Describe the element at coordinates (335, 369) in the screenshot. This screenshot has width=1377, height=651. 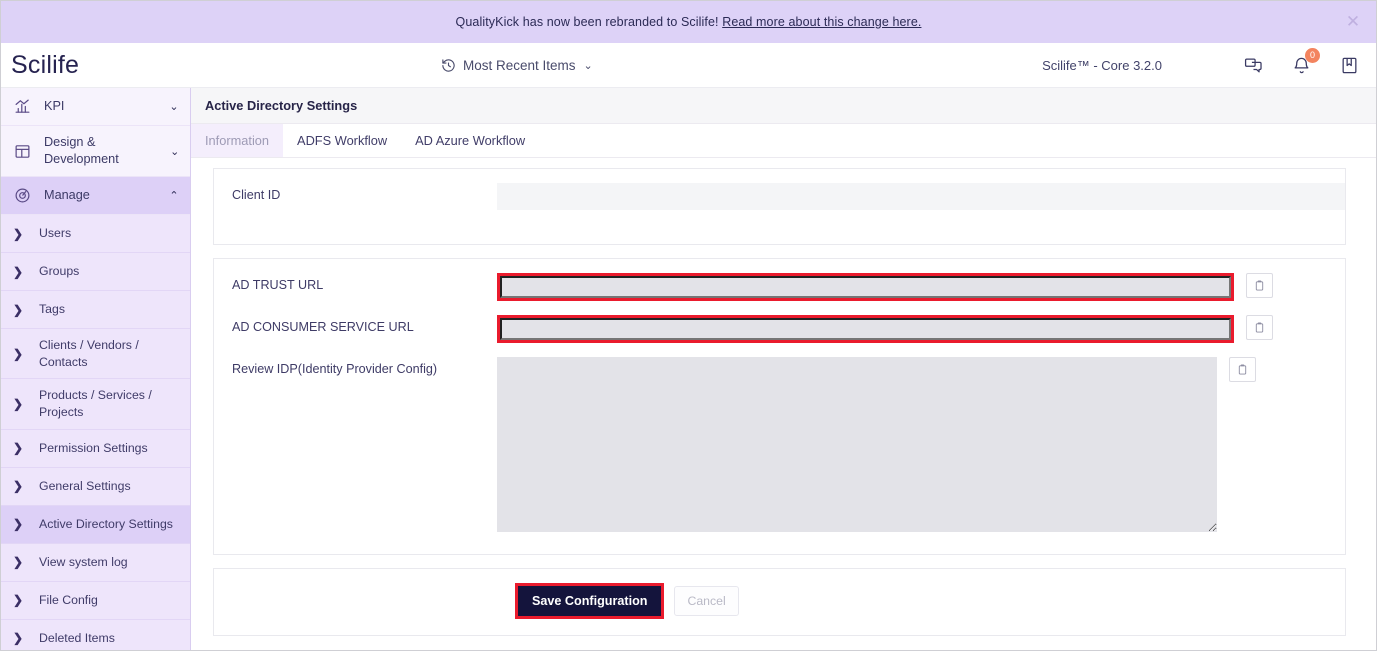
I see `review-idp-label: Review IDP(Identity Provider Config)` at that location.